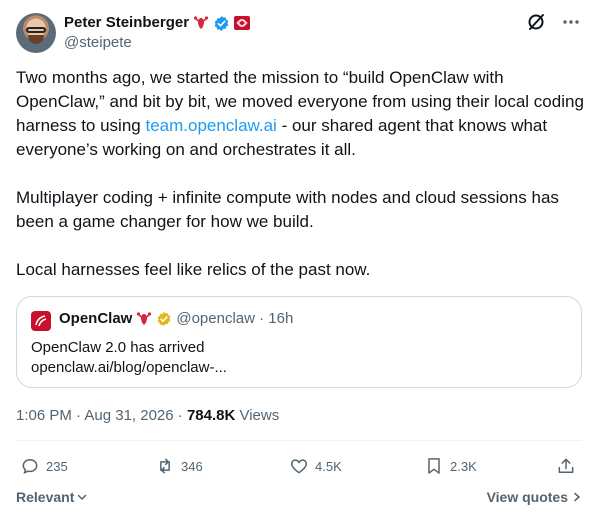 The height and width of the screenshot is (519, 598). I want to click on like-button: 4.5K, so click(315, 466).